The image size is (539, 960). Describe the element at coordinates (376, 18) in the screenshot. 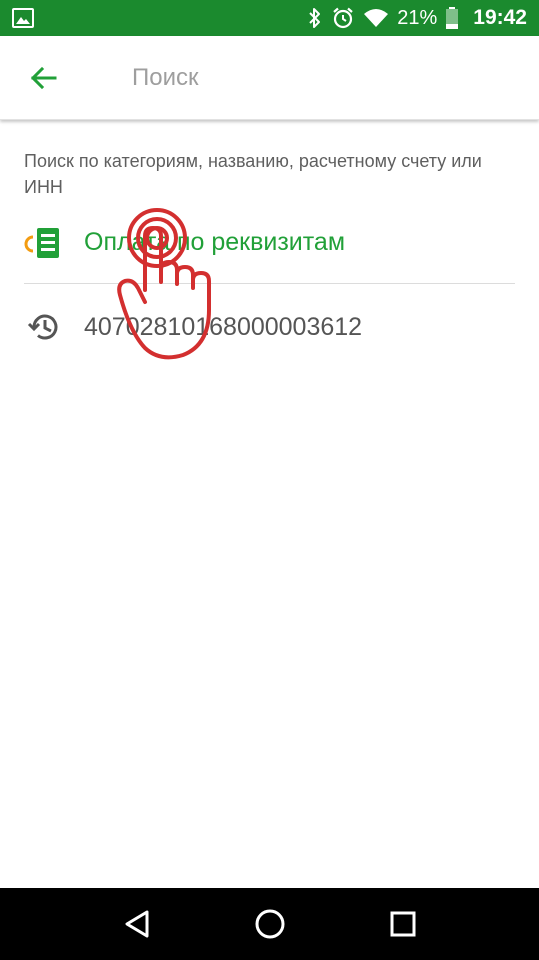

I see `wifi-icon` at that location.